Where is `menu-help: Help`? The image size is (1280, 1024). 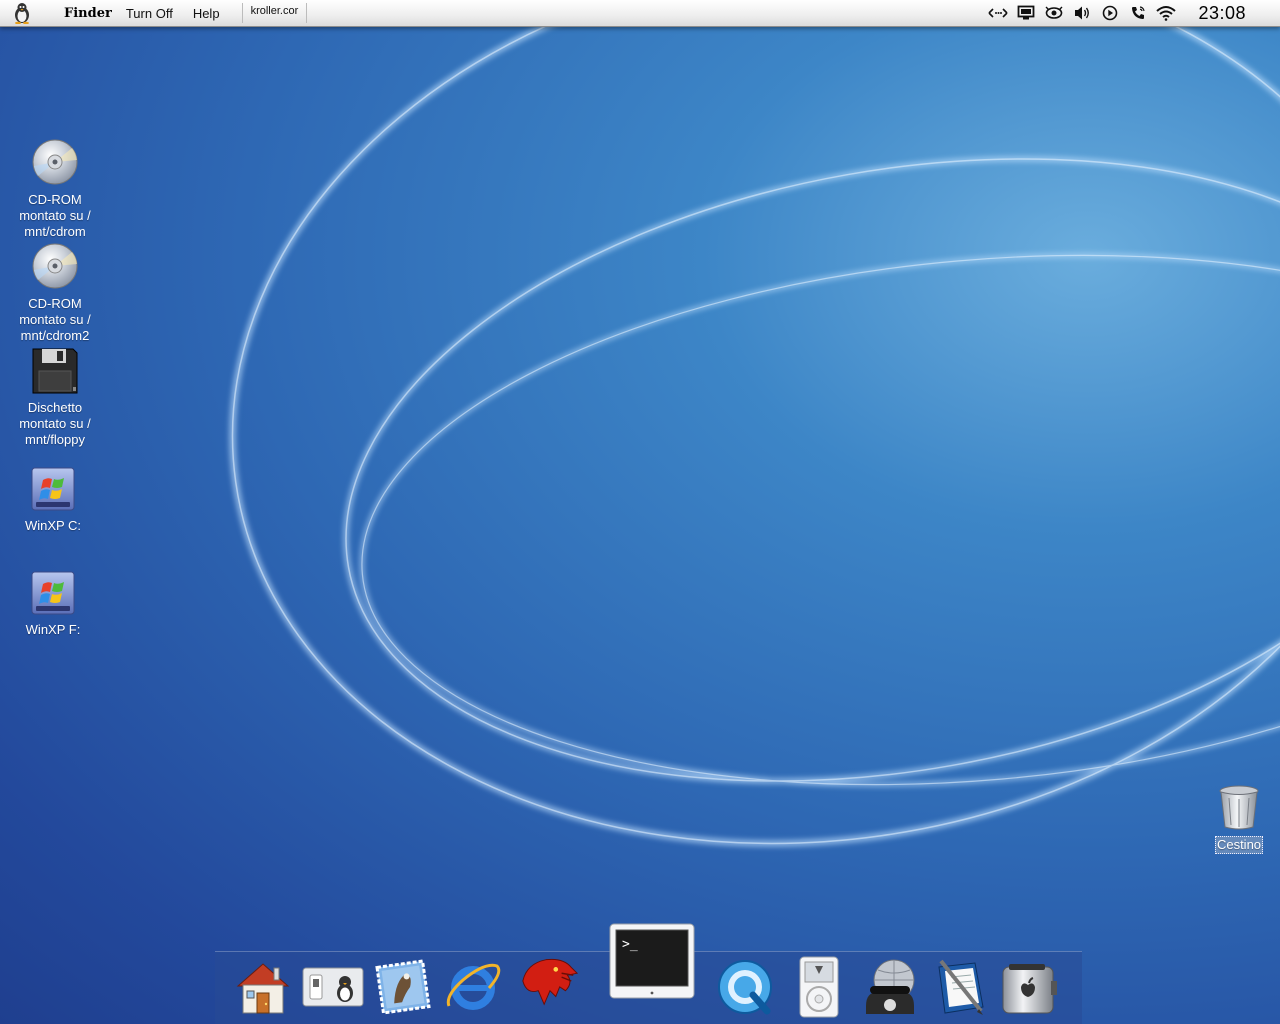 menu-help: Help is located at coordinates (206, 13).